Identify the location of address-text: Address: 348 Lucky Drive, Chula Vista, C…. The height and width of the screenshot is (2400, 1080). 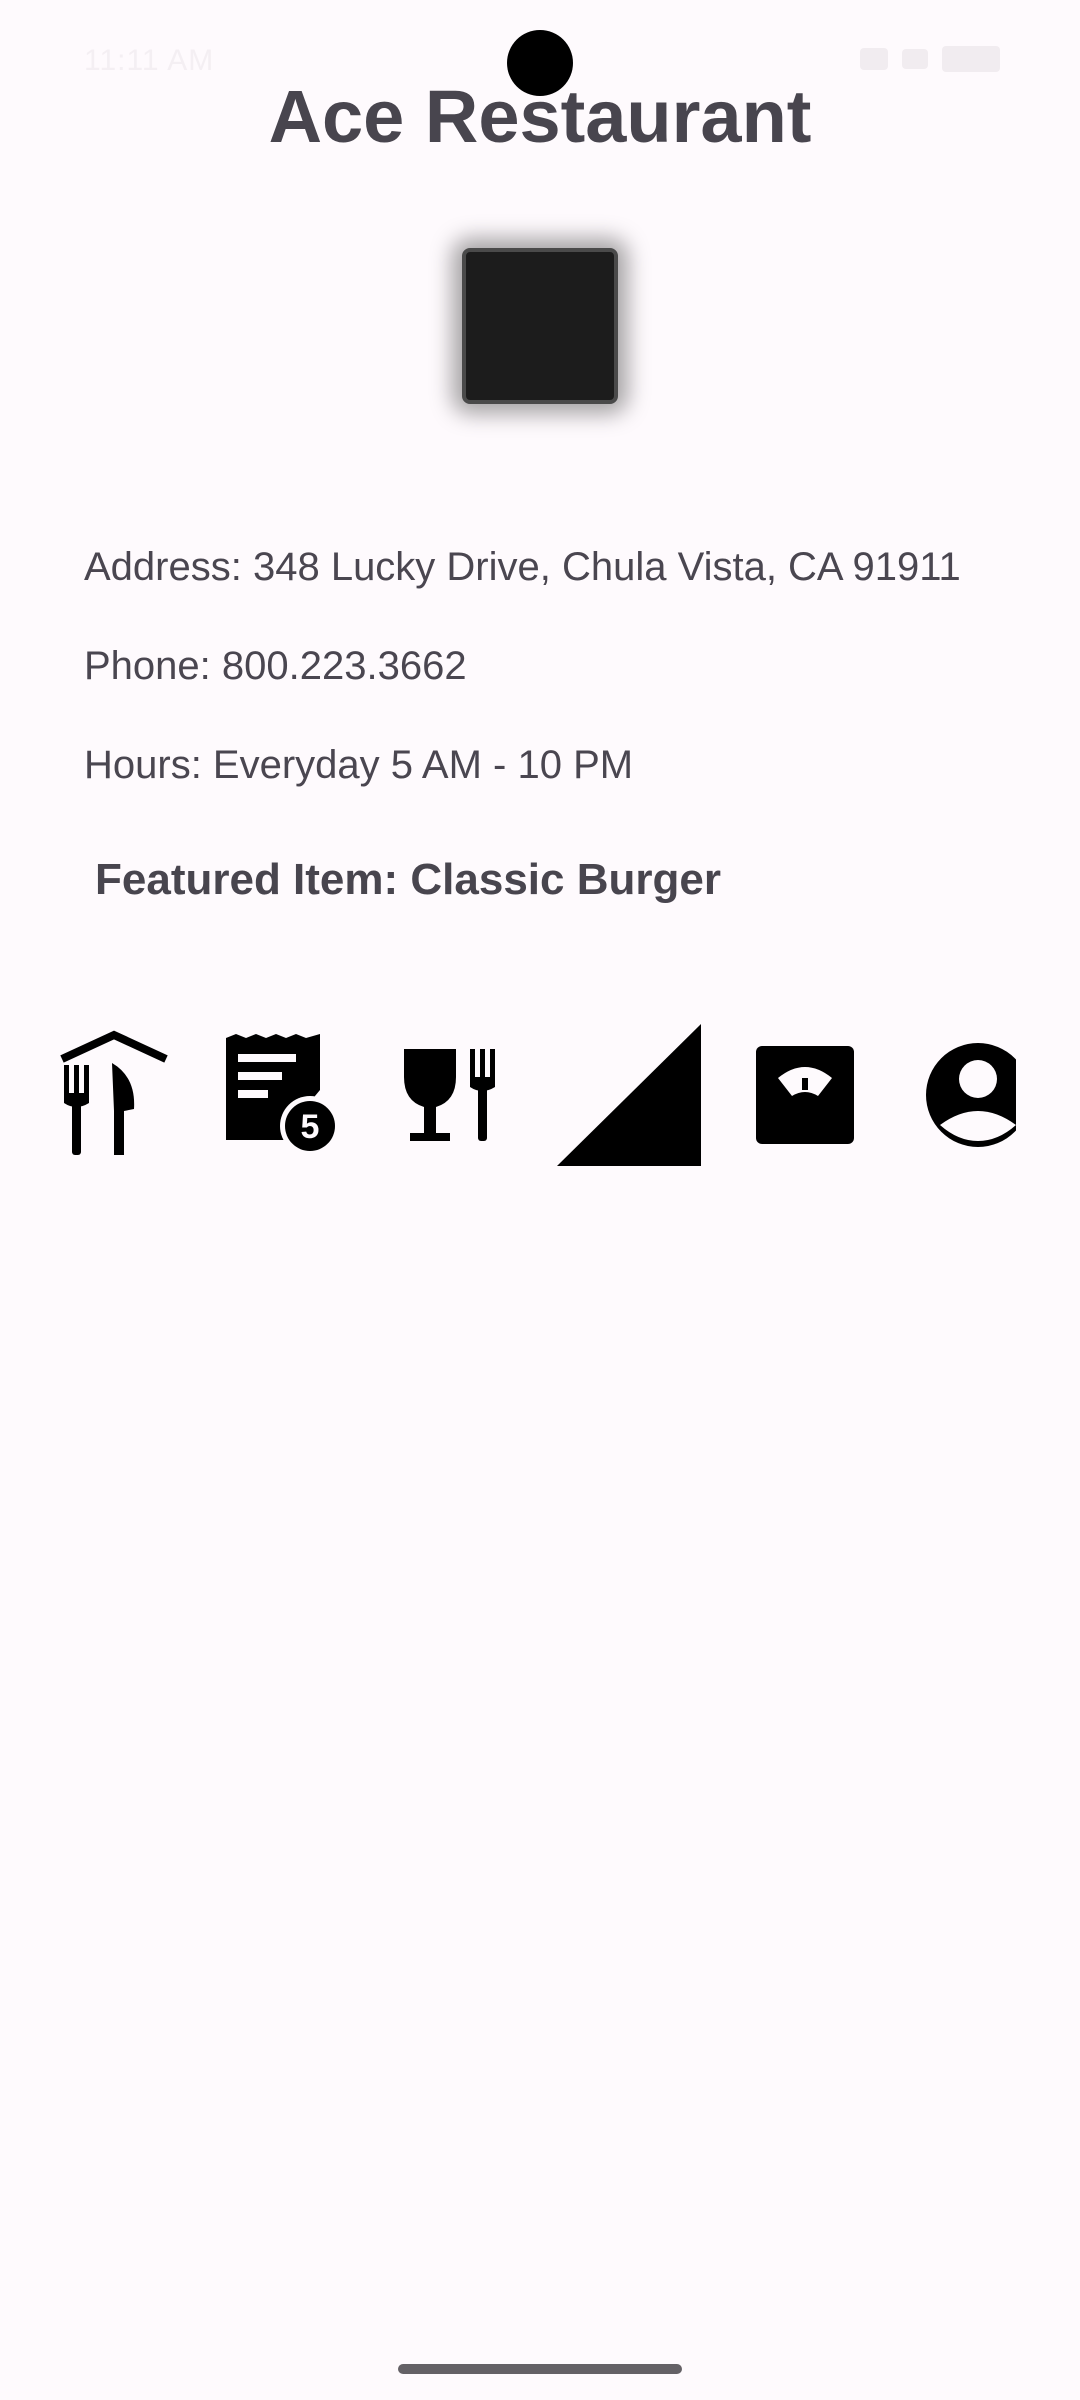
(522, 567).